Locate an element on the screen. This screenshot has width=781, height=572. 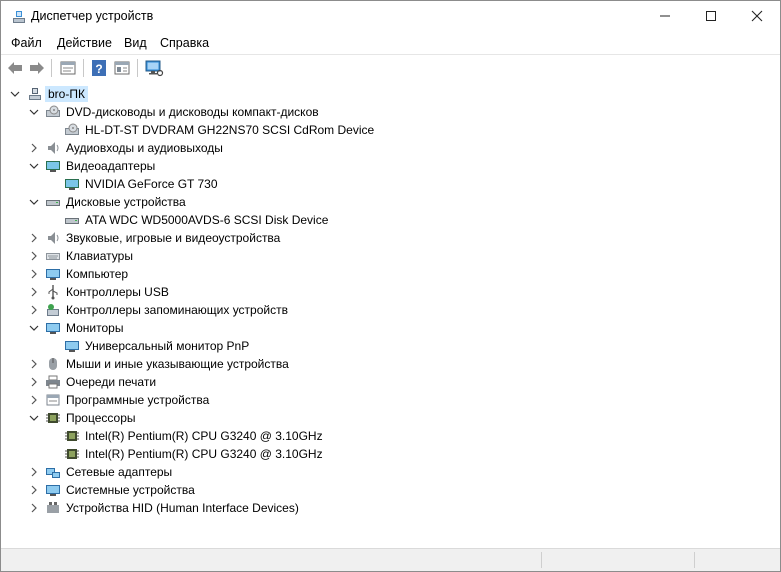
tree-category: Контроллеры USB is located at coordinates (390, 292).